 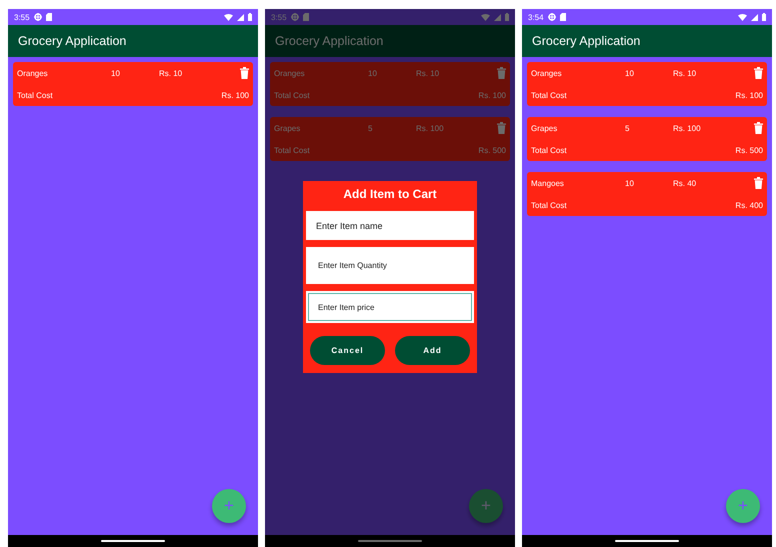 I want to click on total-cost: Rs. 400, so click(x=749, y=205).